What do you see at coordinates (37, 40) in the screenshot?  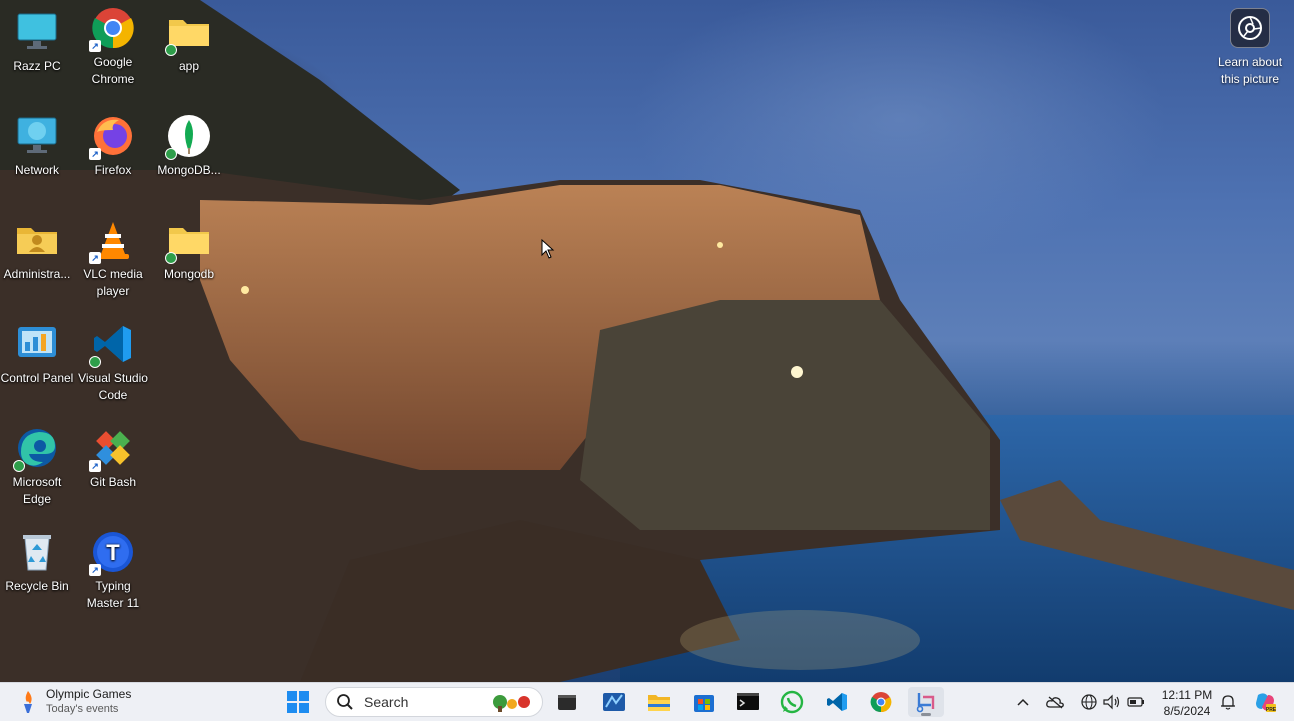 I see `desktop-icon-razz-pc: Razz PC` at bounding box center [37, 40].